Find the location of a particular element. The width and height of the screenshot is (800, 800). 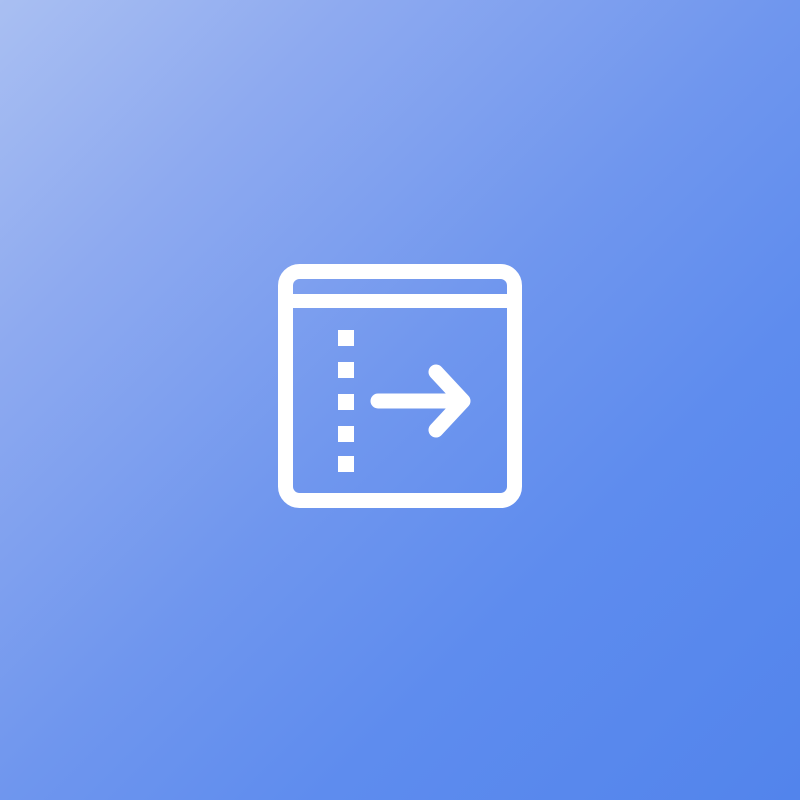

indent-right-icon is located at coordinates (400, 386).